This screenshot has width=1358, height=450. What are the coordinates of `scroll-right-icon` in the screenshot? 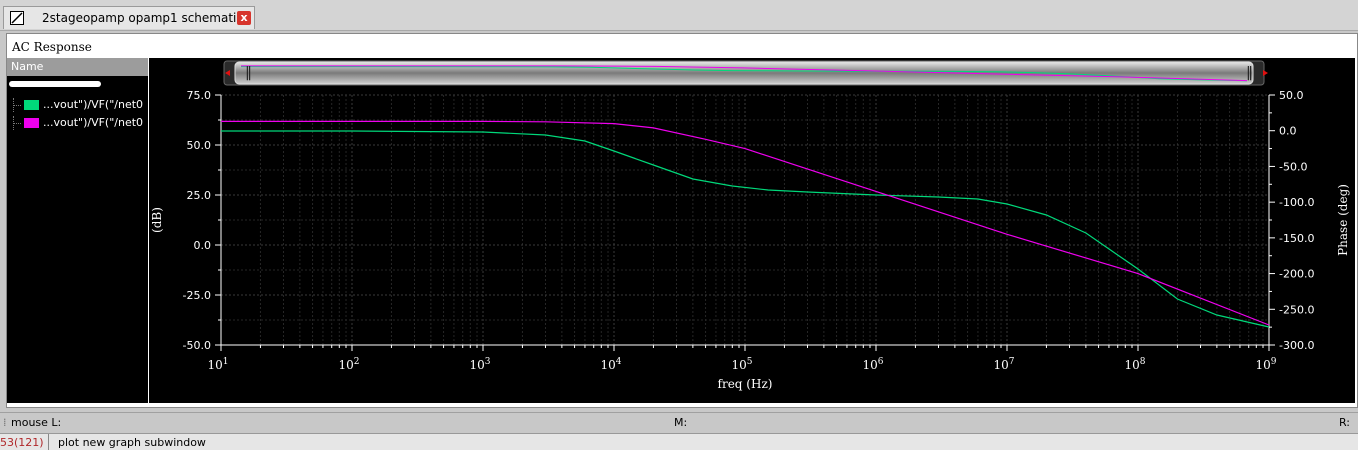 It's located at (1265, 73).